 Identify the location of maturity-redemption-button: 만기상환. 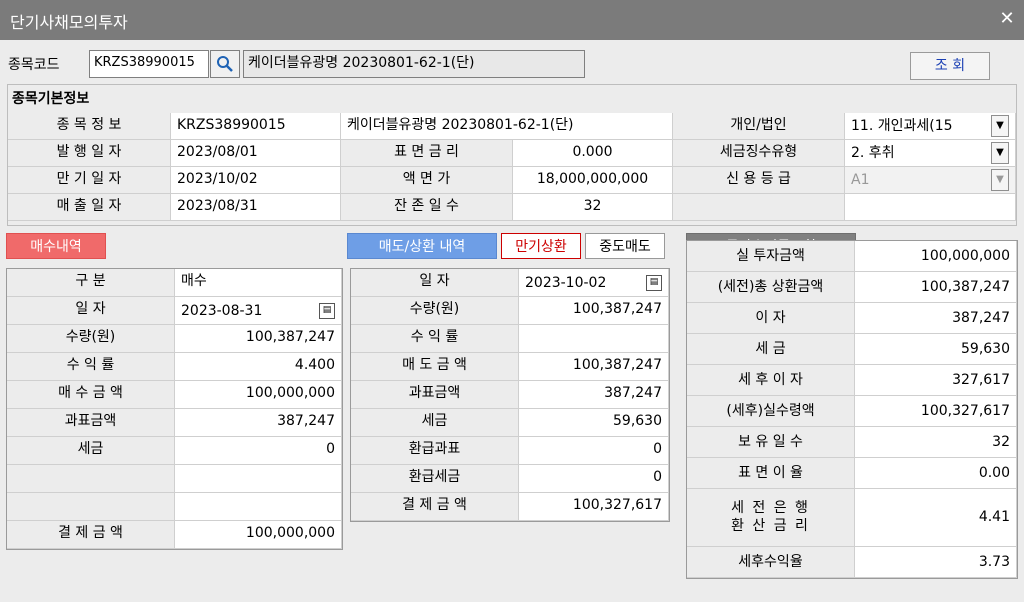
(541, 246).